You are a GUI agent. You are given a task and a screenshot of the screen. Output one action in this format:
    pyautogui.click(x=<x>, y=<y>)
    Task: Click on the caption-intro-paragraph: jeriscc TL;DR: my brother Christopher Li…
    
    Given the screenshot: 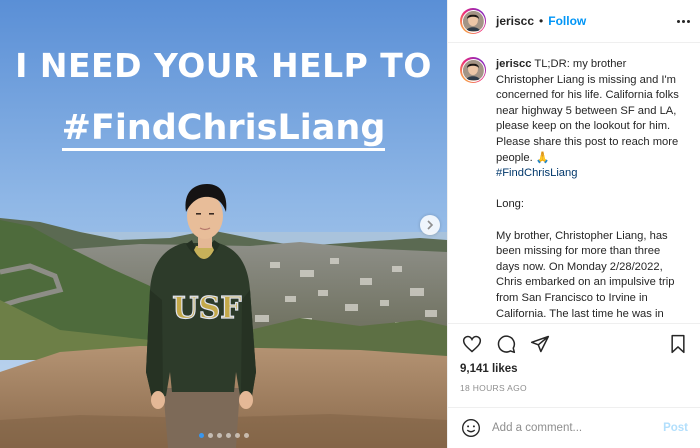 What is the action you would take?
    pyautogui.click(x=591, y=119)
    